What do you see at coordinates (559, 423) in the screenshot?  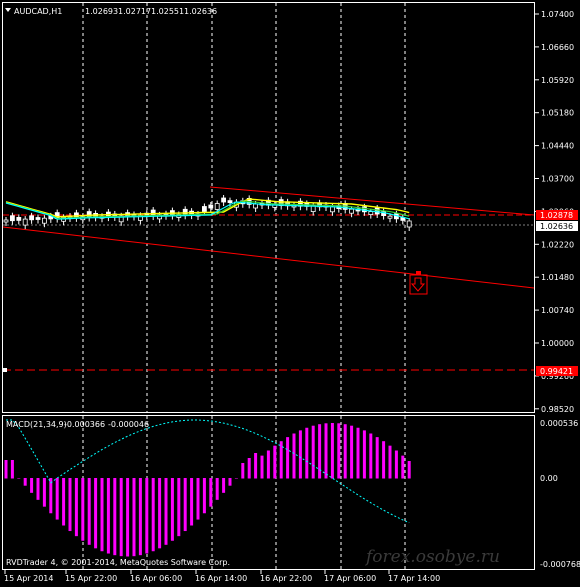 I see `macd-axis-top: 0.000536` at bounding box center [559, 423].